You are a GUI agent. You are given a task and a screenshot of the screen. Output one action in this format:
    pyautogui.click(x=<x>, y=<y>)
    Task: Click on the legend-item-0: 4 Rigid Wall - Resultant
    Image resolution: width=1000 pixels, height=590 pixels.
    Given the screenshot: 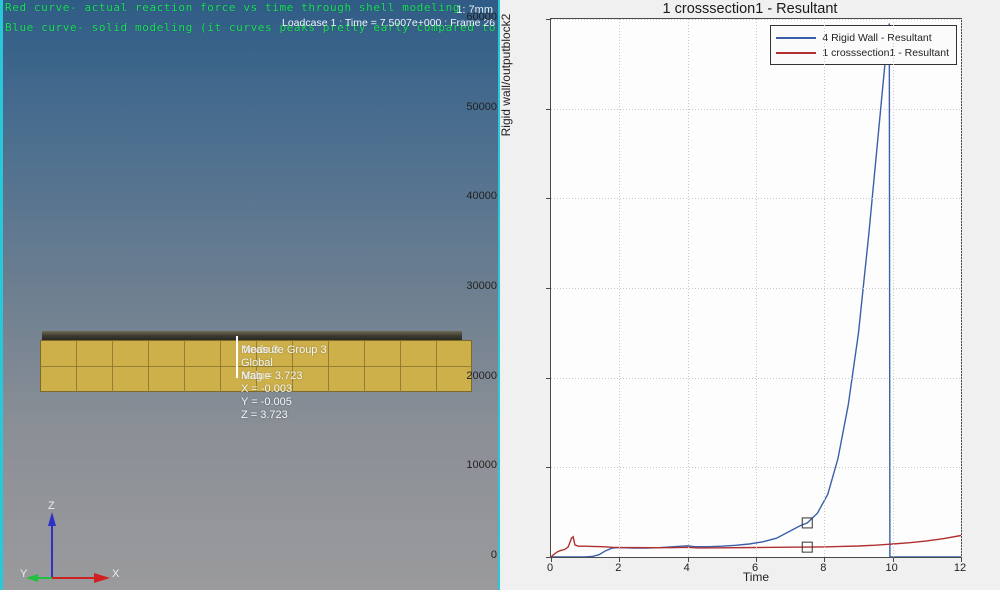 What is the action you would take?
    pyautogui.click(x=862, y=37)
    